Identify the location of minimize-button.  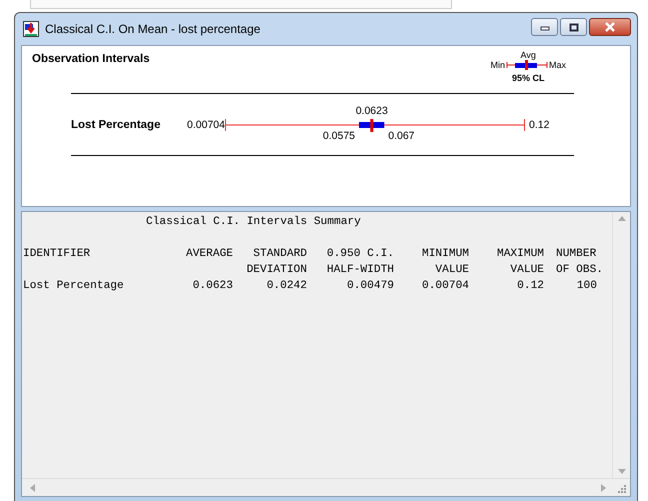
(544, 27).